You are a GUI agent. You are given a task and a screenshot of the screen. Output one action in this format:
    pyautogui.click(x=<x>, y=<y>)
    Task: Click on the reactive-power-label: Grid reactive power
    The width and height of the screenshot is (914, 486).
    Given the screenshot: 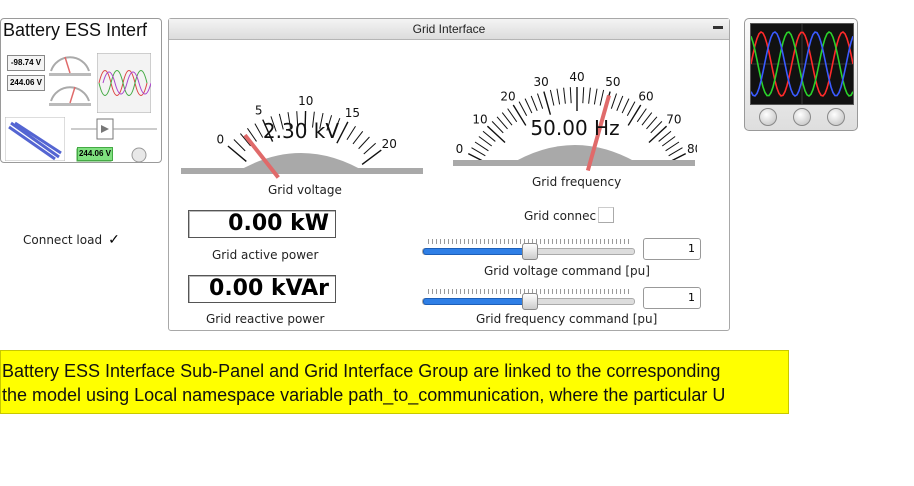 What is the action you would take?
    pyautogui.click(x=265, y=319)
    